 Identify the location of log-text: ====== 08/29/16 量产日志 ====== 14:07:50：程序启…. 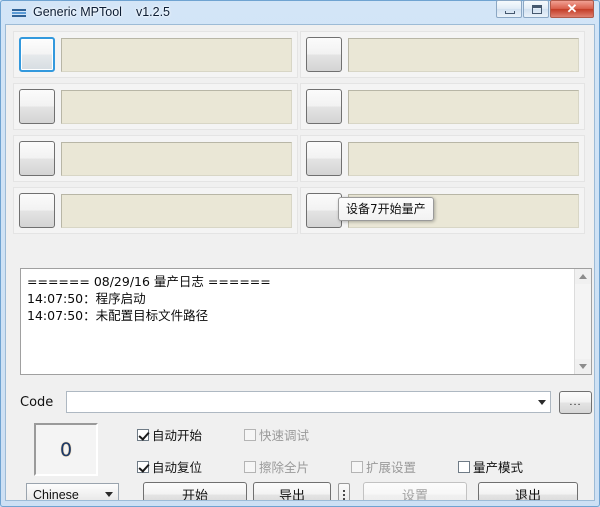
(149, 298).